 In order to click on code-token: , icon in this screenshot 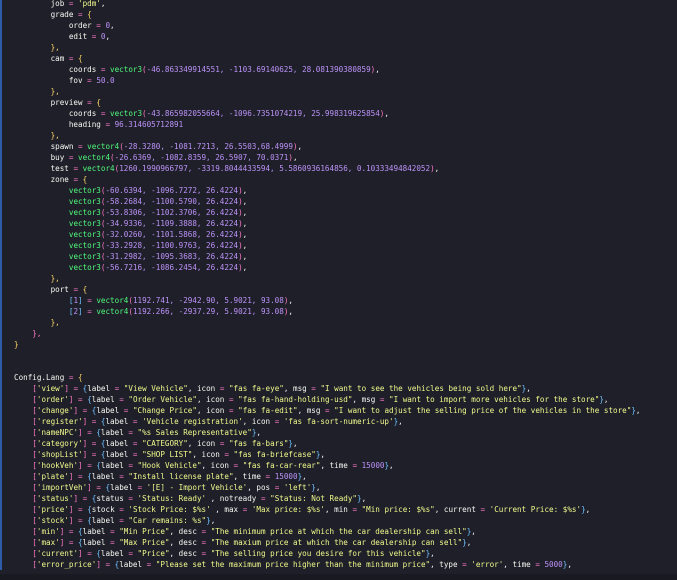, I will do `click(217, 465)`.